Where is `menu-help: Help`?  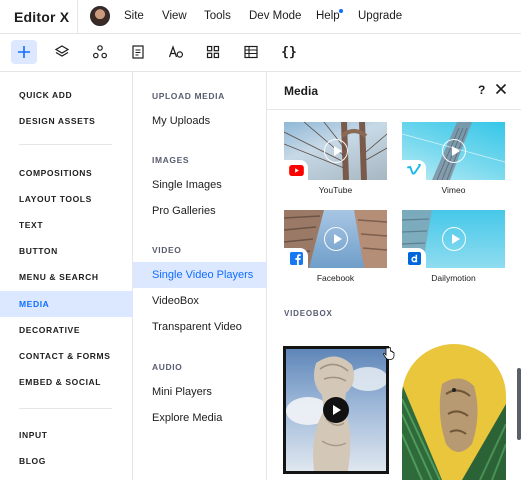
menu-help: Help is located at coordinates (328, 16).